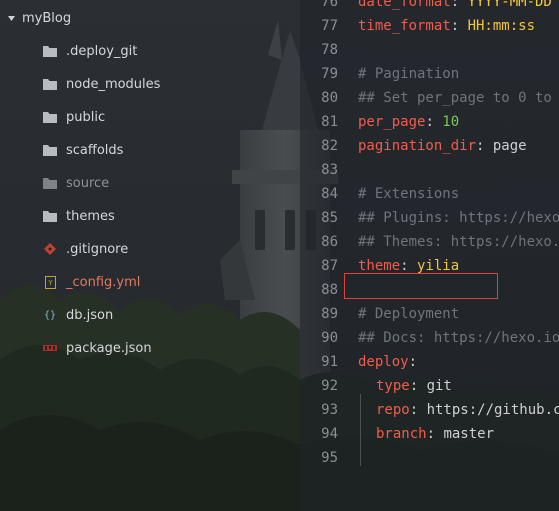 Image resolution: width=559 pixels, height=511 pixels. I want to click on tree-item-db-json: {} db.json, so click(77, 315).